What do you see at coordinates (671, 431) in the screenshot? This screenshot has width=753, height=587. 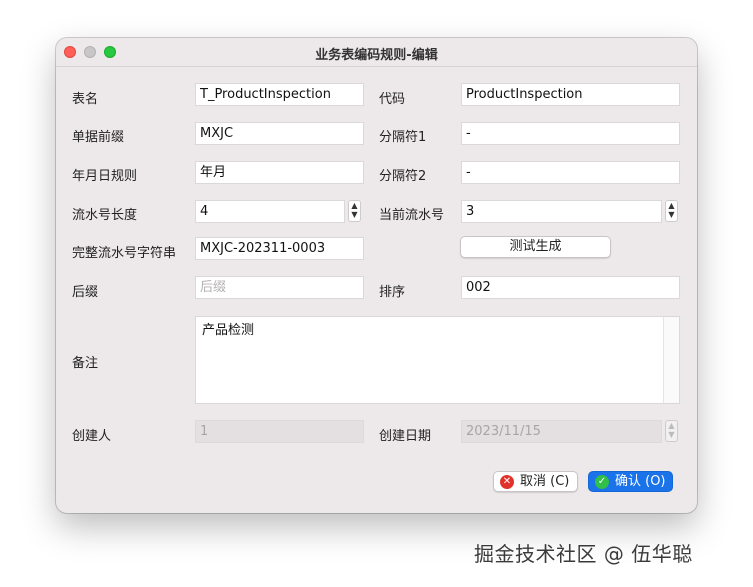 I see `create-date-stepper: ▲ ▼` at bounding box center [671, 431].